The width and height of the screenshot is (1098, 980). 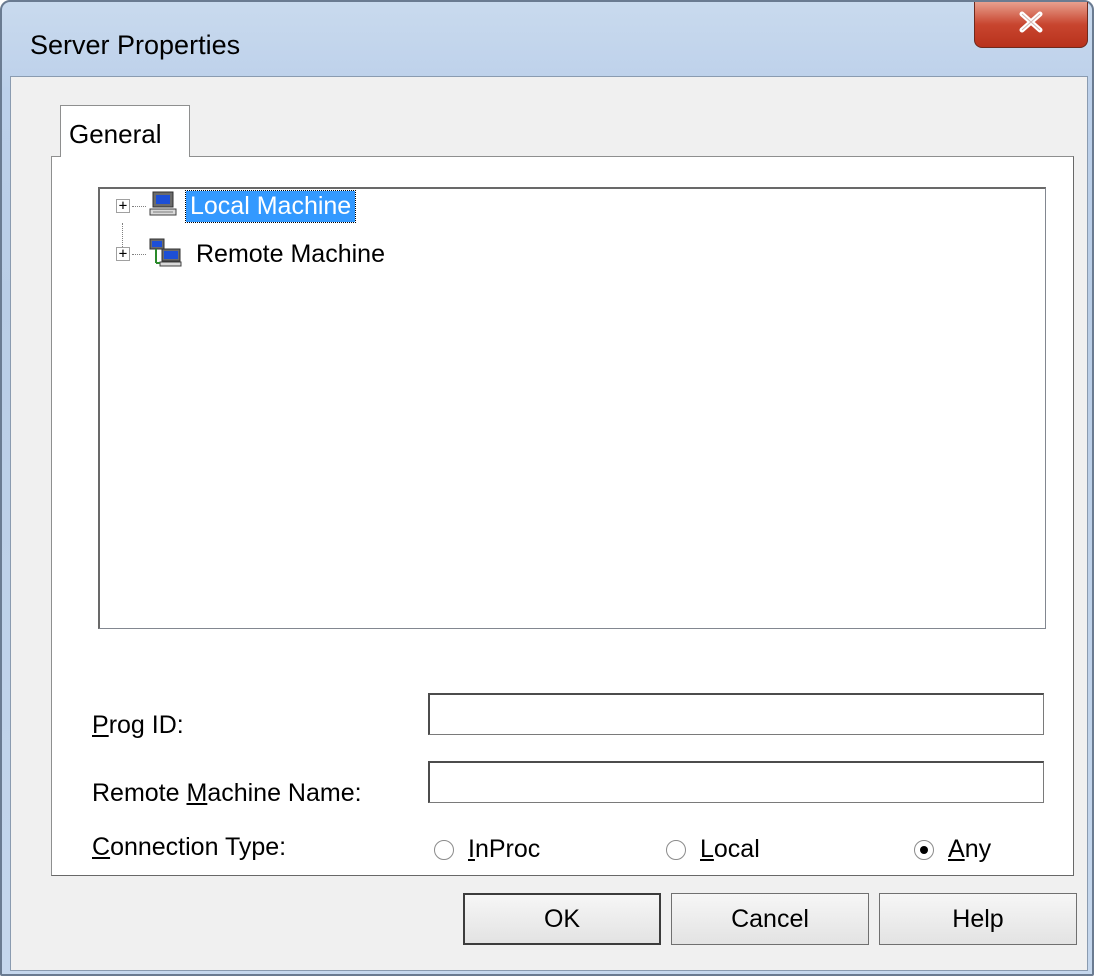 I want to click on computer-icon, so click(x=163, y=206).